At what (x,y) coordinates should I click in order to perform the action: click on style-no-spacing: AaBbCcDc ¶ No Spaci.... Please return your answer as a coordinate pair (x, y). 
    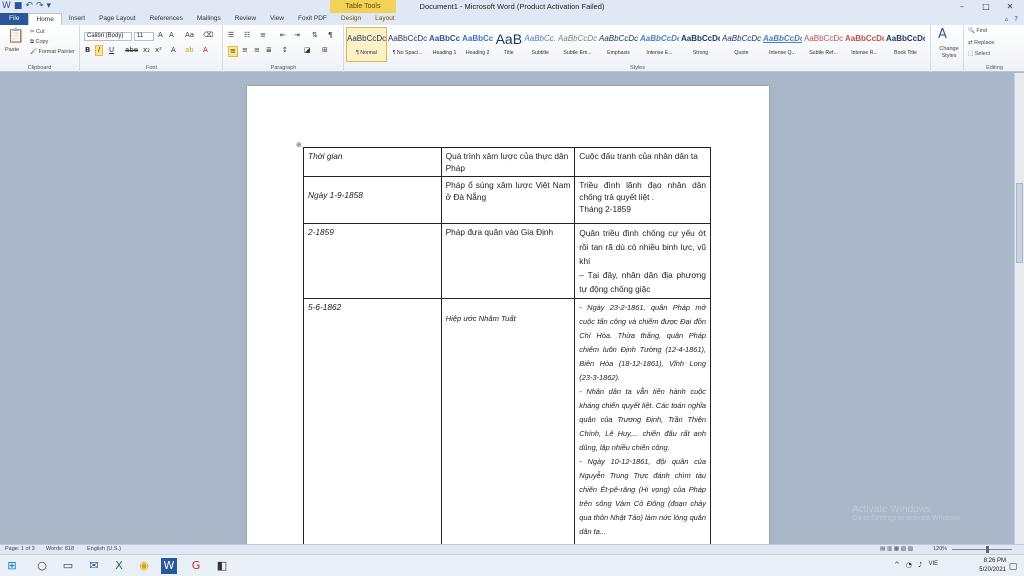
    Looking at the image, I should click on (407, 44).